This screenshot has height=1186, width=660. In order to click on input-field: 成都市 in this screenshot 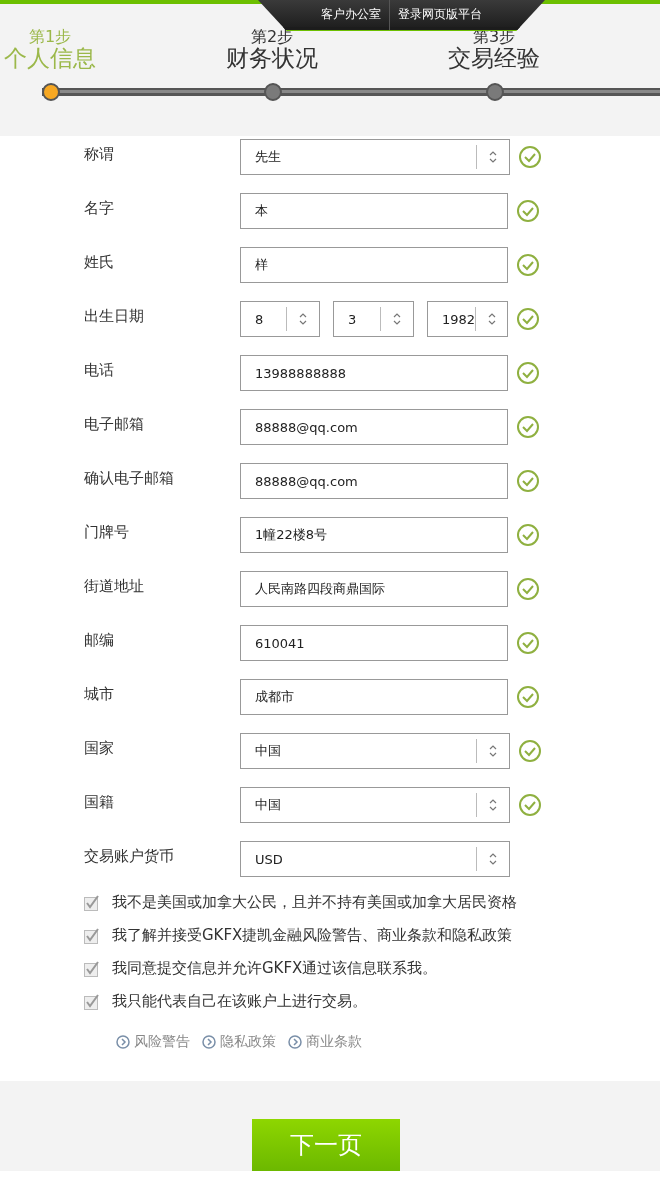, I will do `click(374, 697)`.